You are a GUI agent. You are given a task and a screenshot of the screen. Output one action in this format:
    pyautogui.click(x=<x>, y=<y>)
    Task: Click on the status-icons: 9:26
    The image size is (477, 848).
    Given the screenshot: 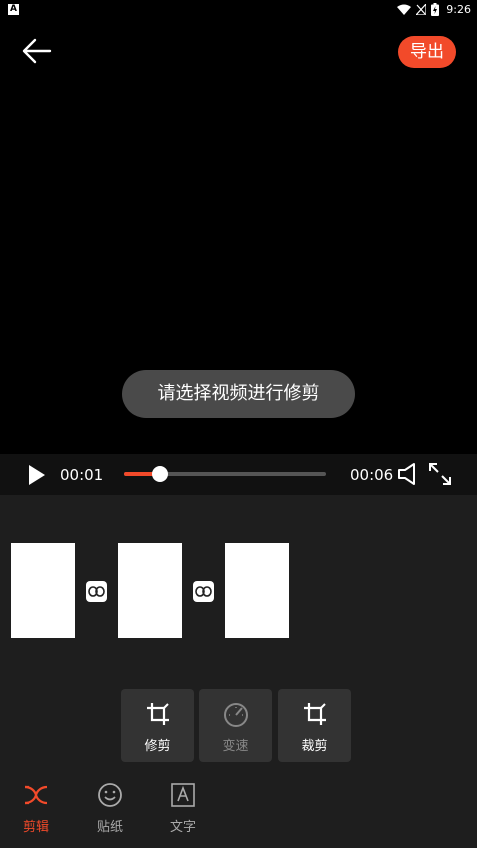 What is the action you would take?
    pyautogui.click(x=434, y=9)
    